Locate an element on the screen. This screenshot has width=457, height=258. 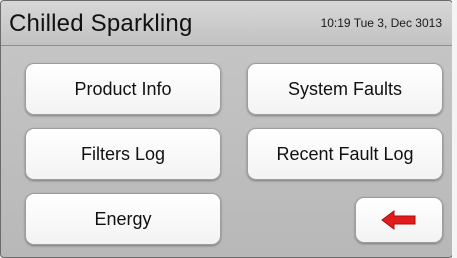
energy-label: Energy is located at coordinates (123, 218).